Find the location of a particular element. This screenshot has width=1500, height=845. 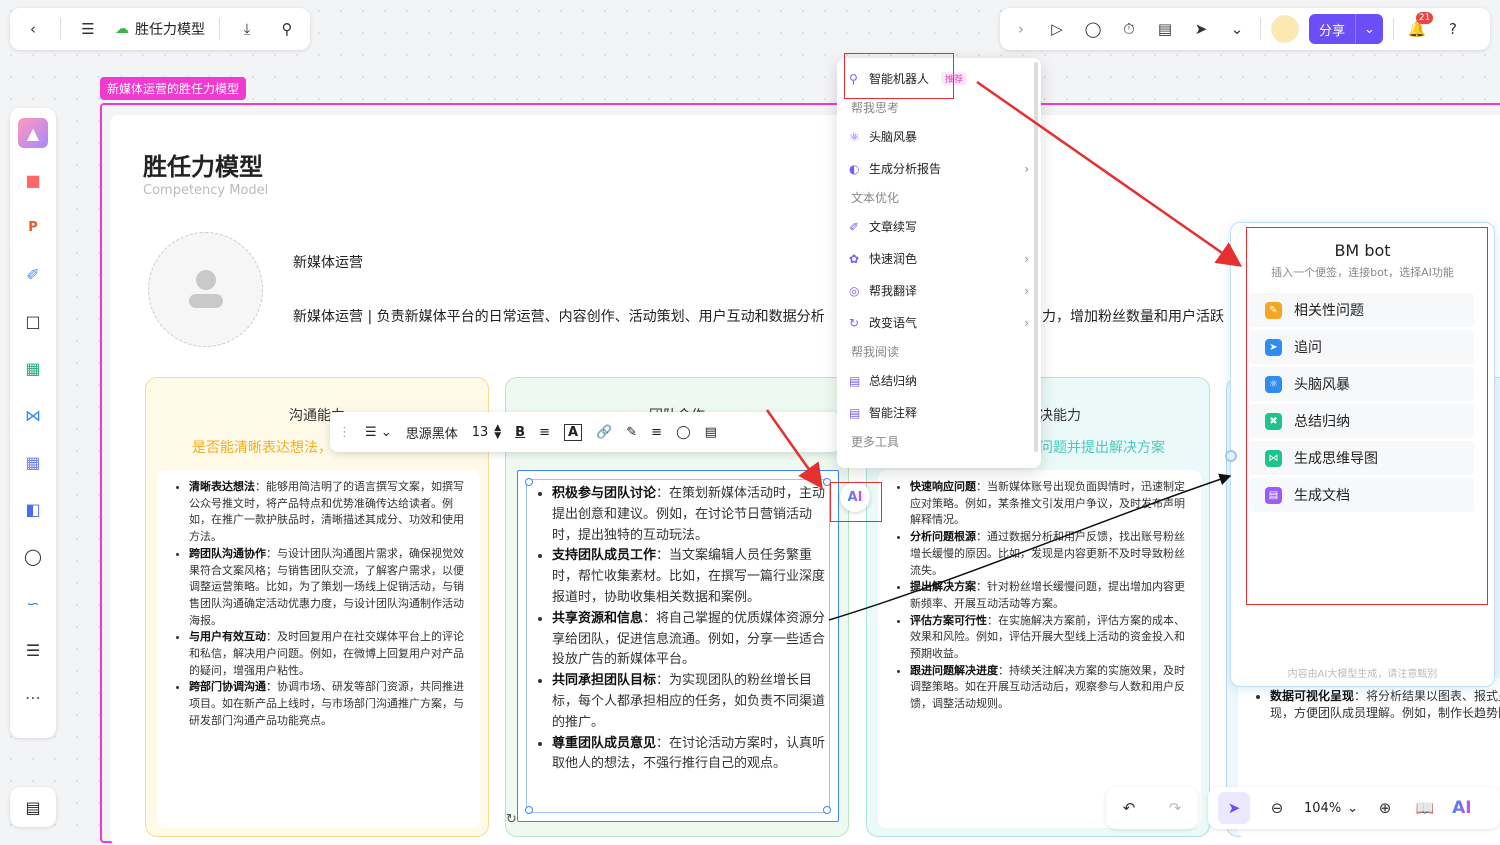

redo-icon: ↷ is located at coordinates (1175, 808).